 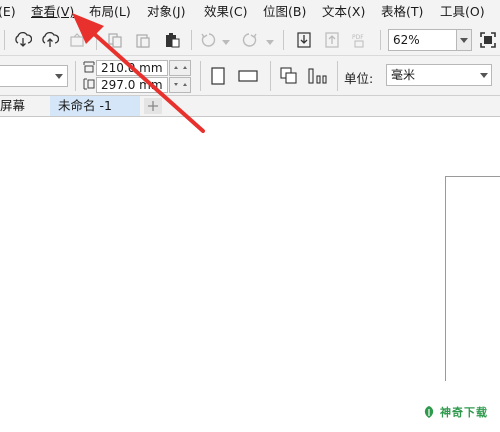 What do you see at coordinates (132, 68) in the screenshot?
I see `page-width-field: 210.0 mm` at bounding box center [132, 68].